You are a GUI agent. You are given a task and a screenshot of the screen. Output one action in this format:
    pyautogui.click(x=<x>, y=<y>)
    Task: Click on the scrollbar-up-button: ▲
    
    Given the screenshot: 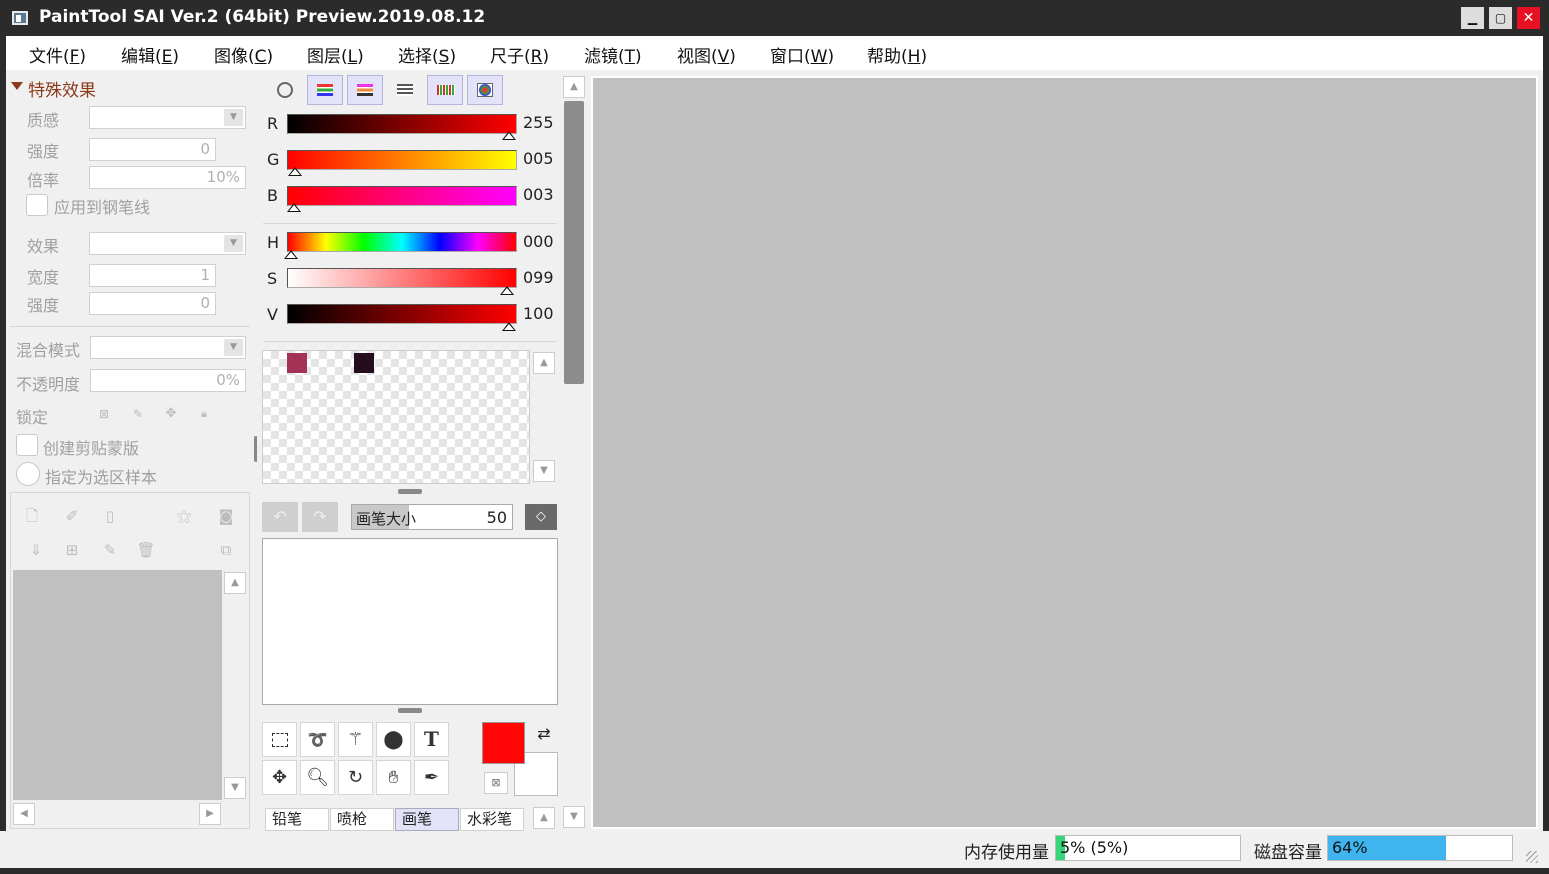 What is the action you would take?
    pyautogui.click(x=574, y=87)
    